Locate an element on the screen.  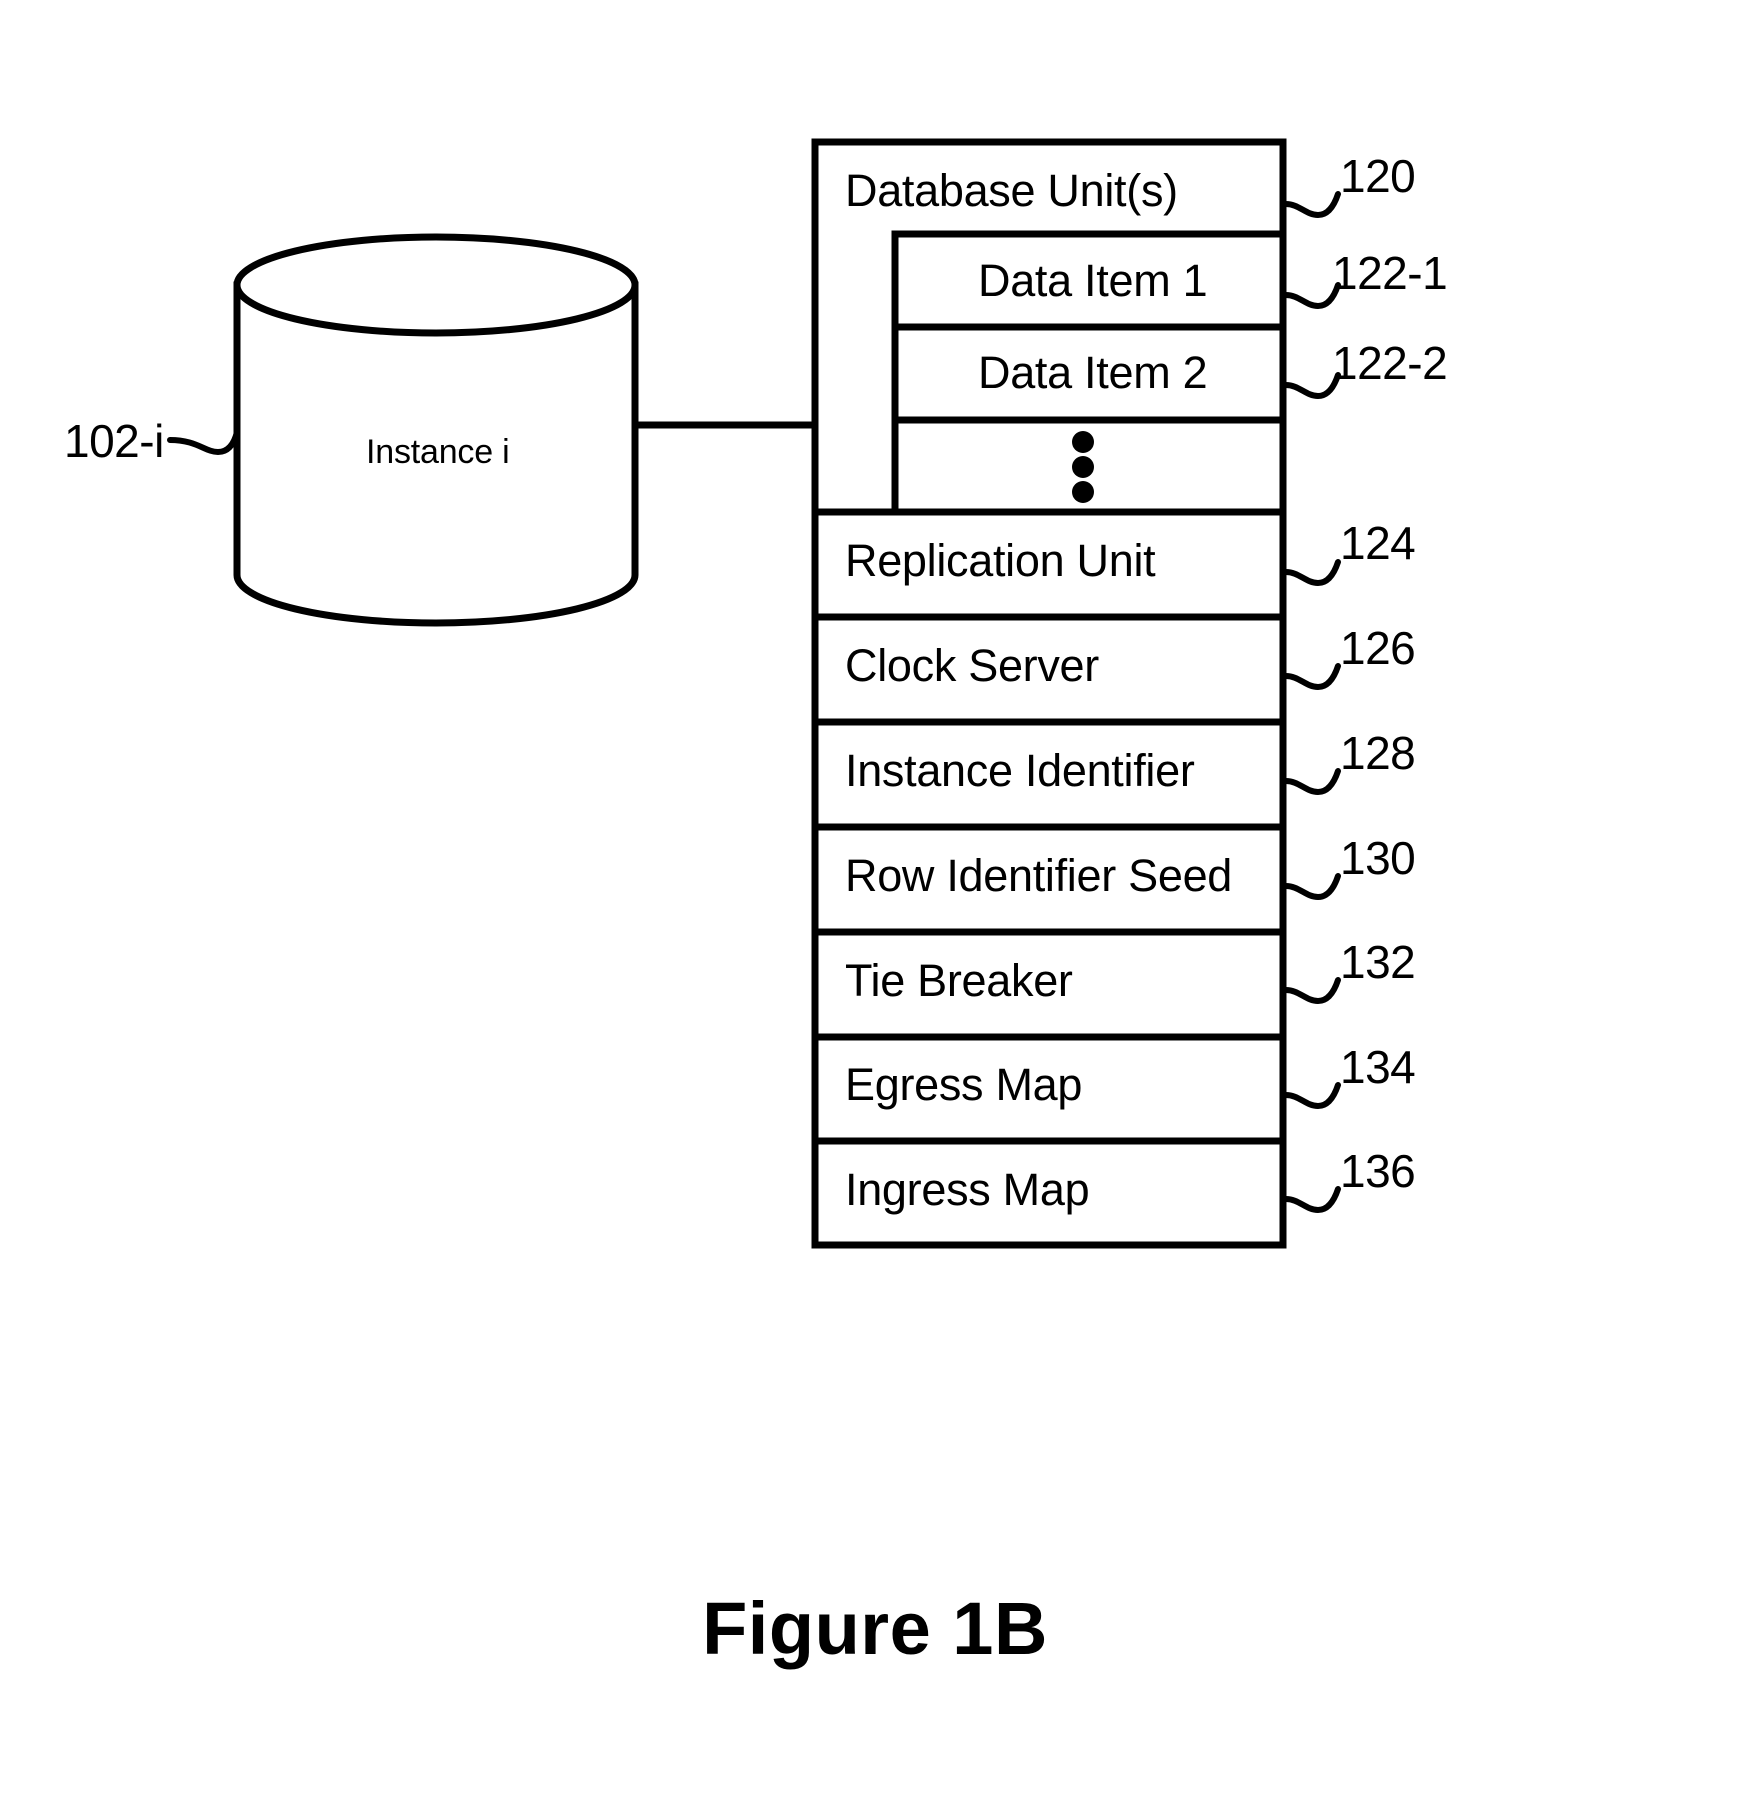
component-4-label: Tie Breaker is located at coordinates (959, 980).